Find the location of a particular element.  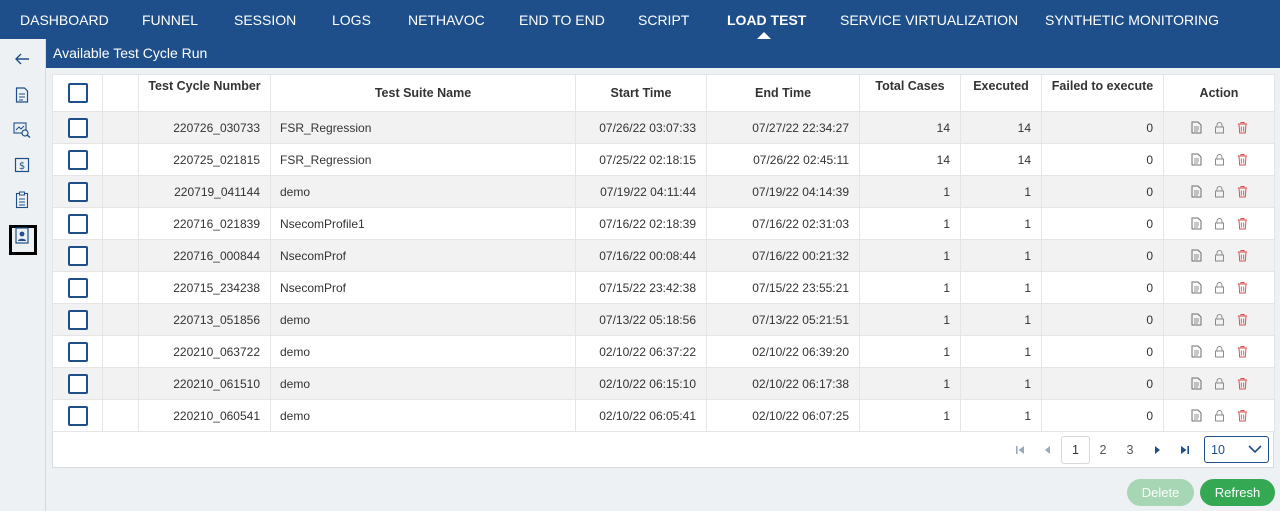

nav-logs: LOGS is located at coordinates (351, 19).